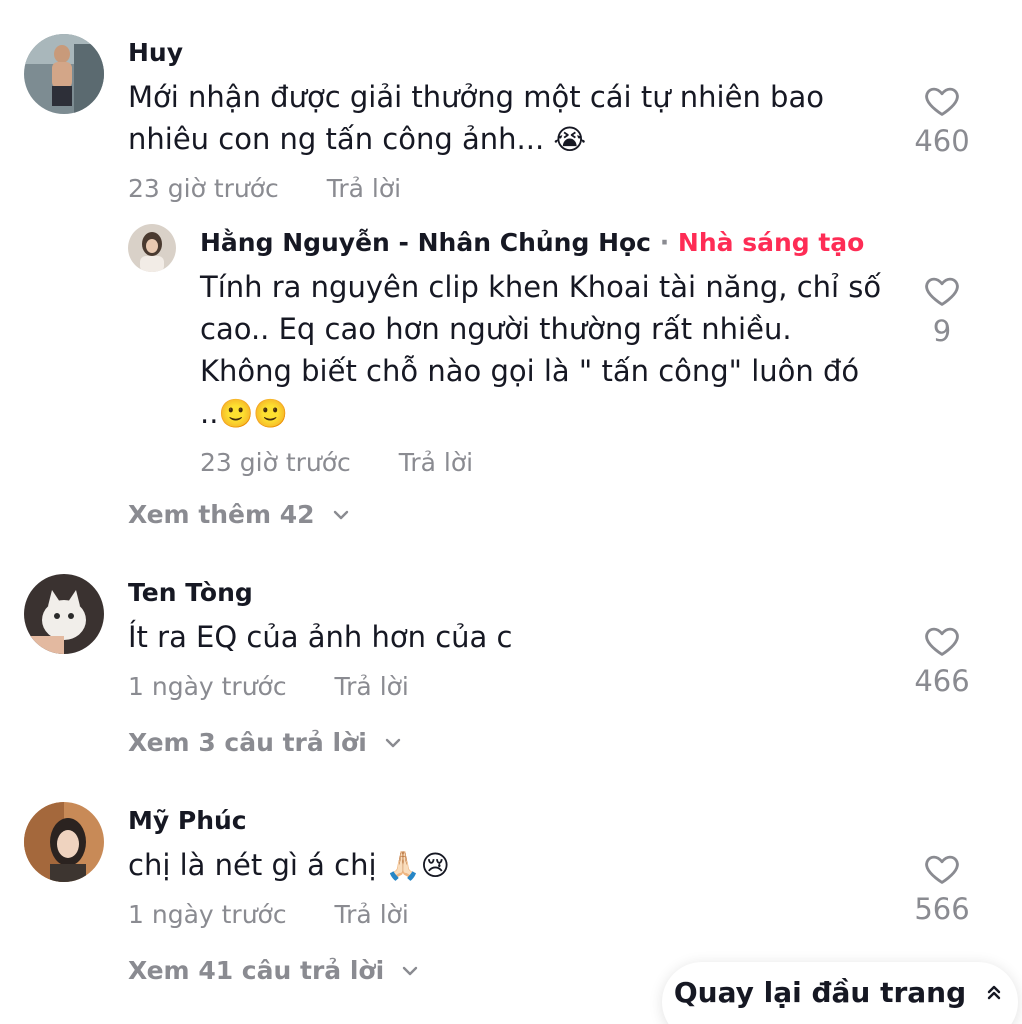  I want to click on like-count: 9, so click(942, 331).